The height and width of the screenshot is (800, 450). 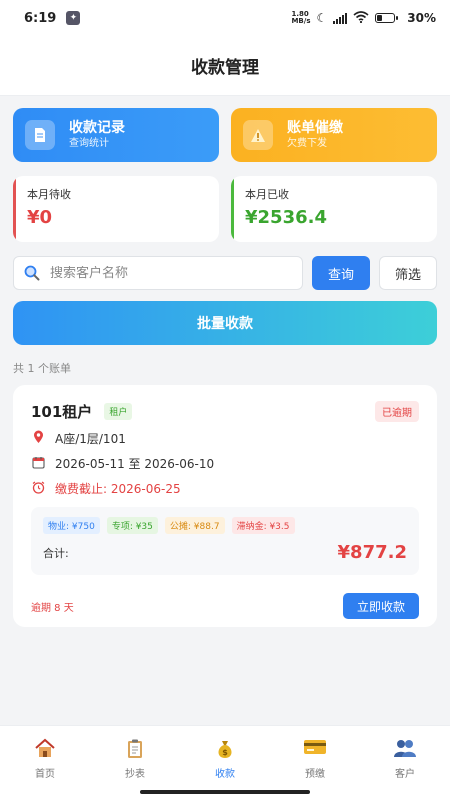 I want to click on document-icon, so click(x=40, y=135).